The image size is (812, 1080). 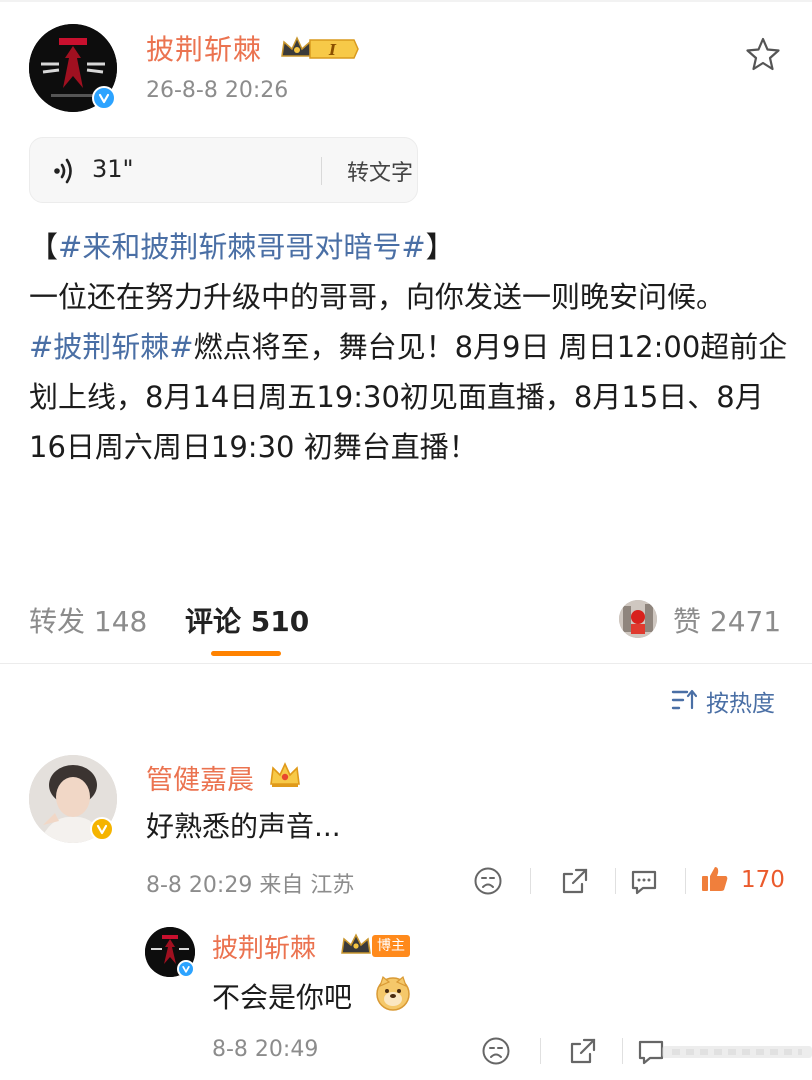 What do you see at coordinates (63, 171) in the screenshot?
I see `voice-icon` at bounding box center [63, 171].